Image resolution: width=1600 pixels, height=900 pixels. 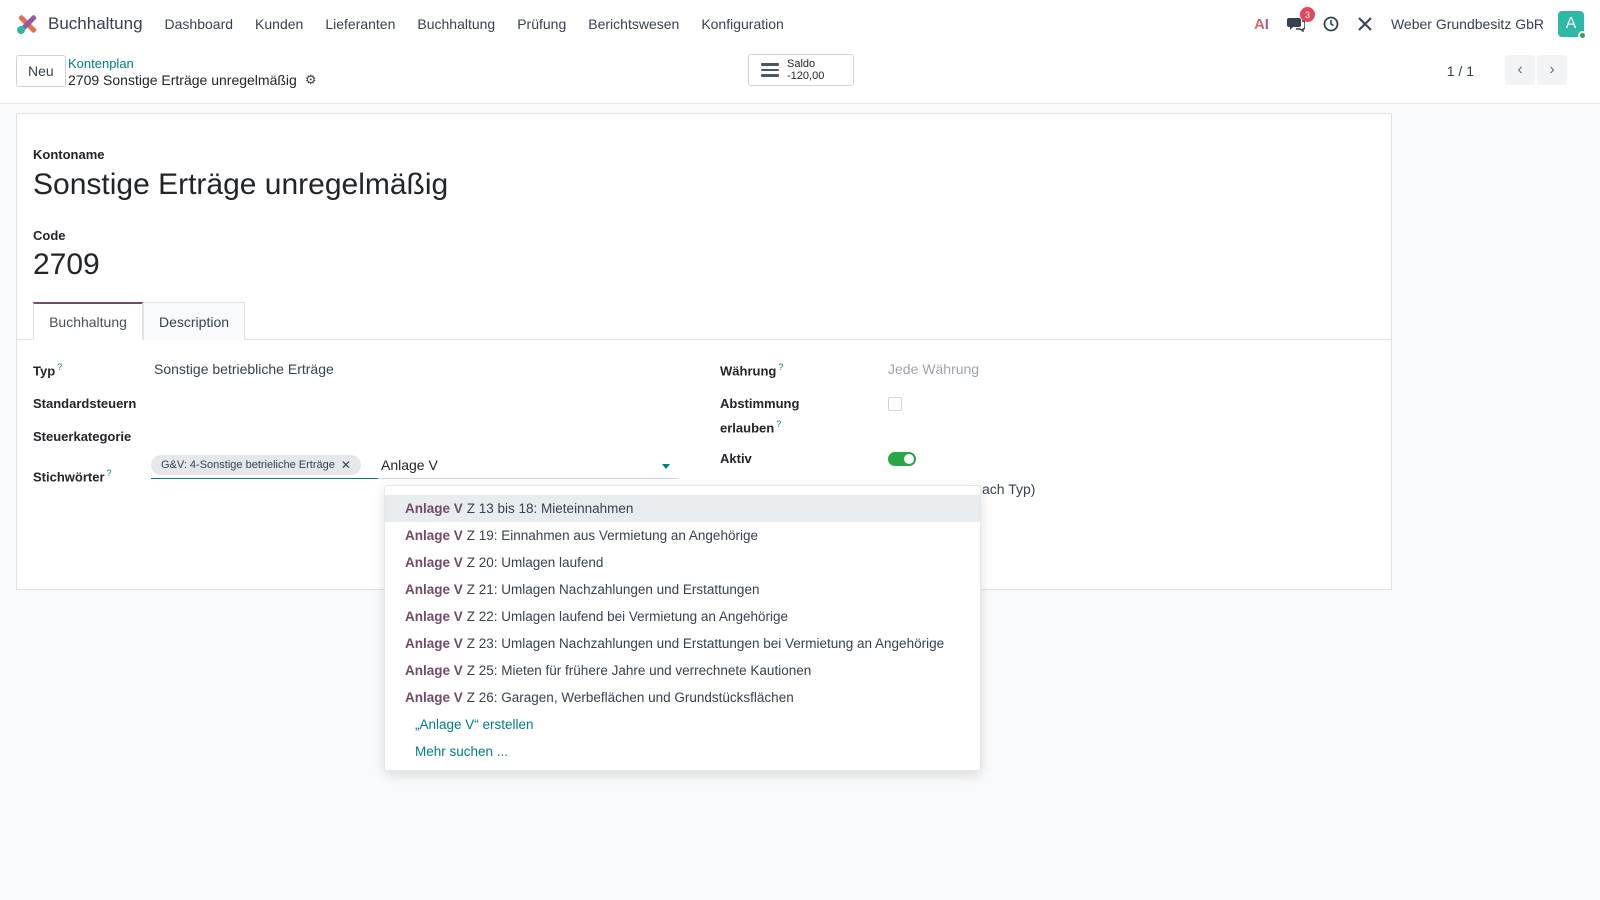 What do you see at coordinates (279, 24) in the screenshot?
I see `nav-item-kunden: Kunden` at bounding box center [279, 24].